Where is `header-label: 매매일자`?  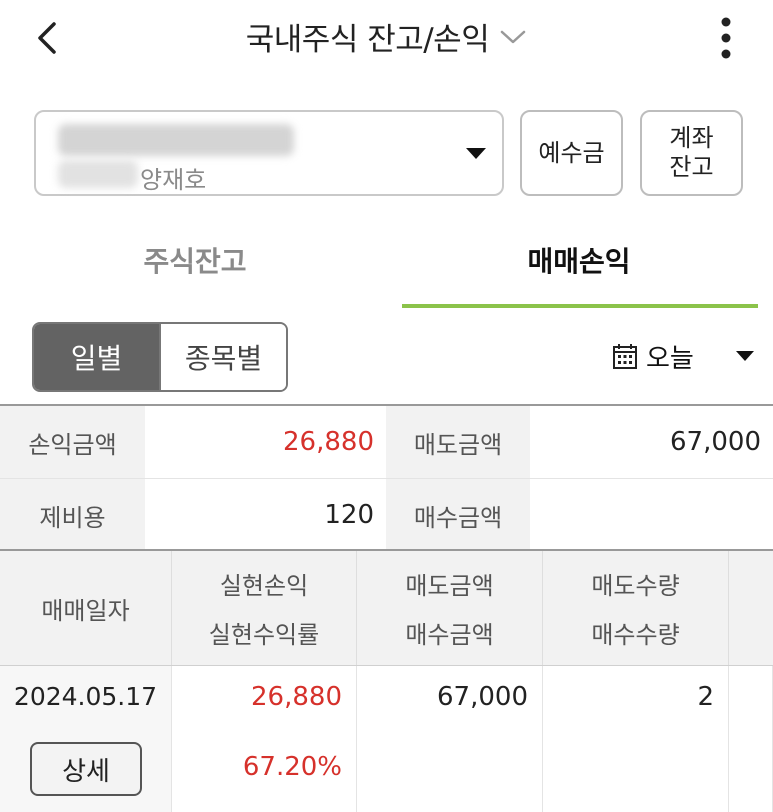
header-label: 매매일자 is located at coordinates (85, 610).